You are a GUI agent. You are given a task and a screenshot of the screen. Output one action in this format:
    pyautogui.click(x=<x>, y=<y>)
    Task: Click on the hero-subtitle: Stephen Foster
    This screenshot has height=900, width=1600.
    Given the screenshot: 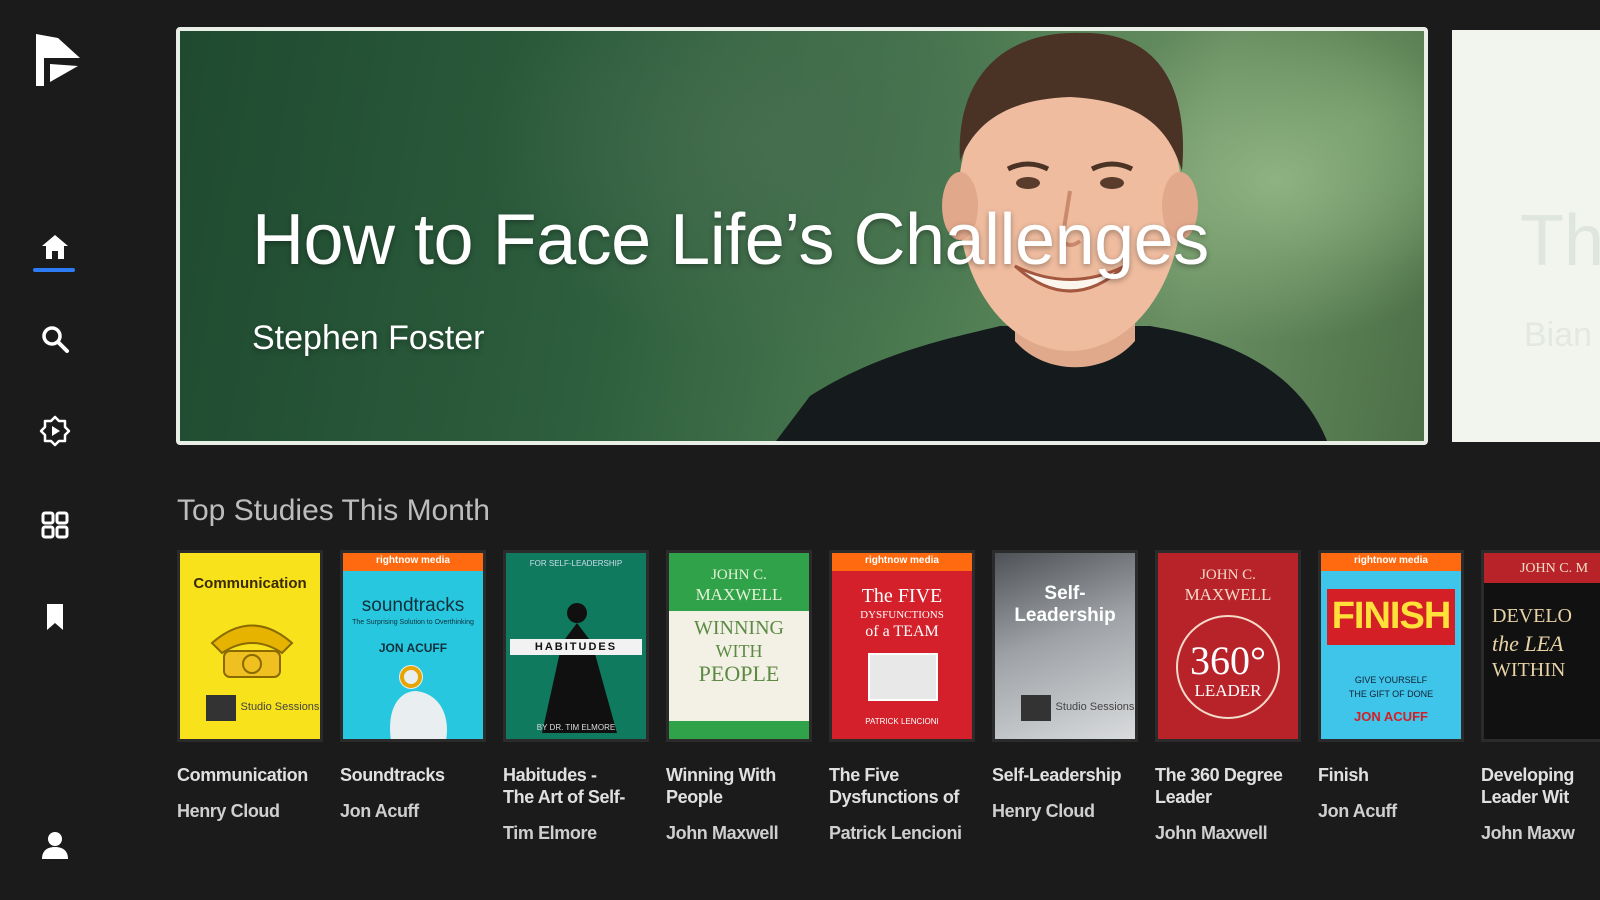 What is the action you would take?
    pyautogui.click(x=368, y=338)
    